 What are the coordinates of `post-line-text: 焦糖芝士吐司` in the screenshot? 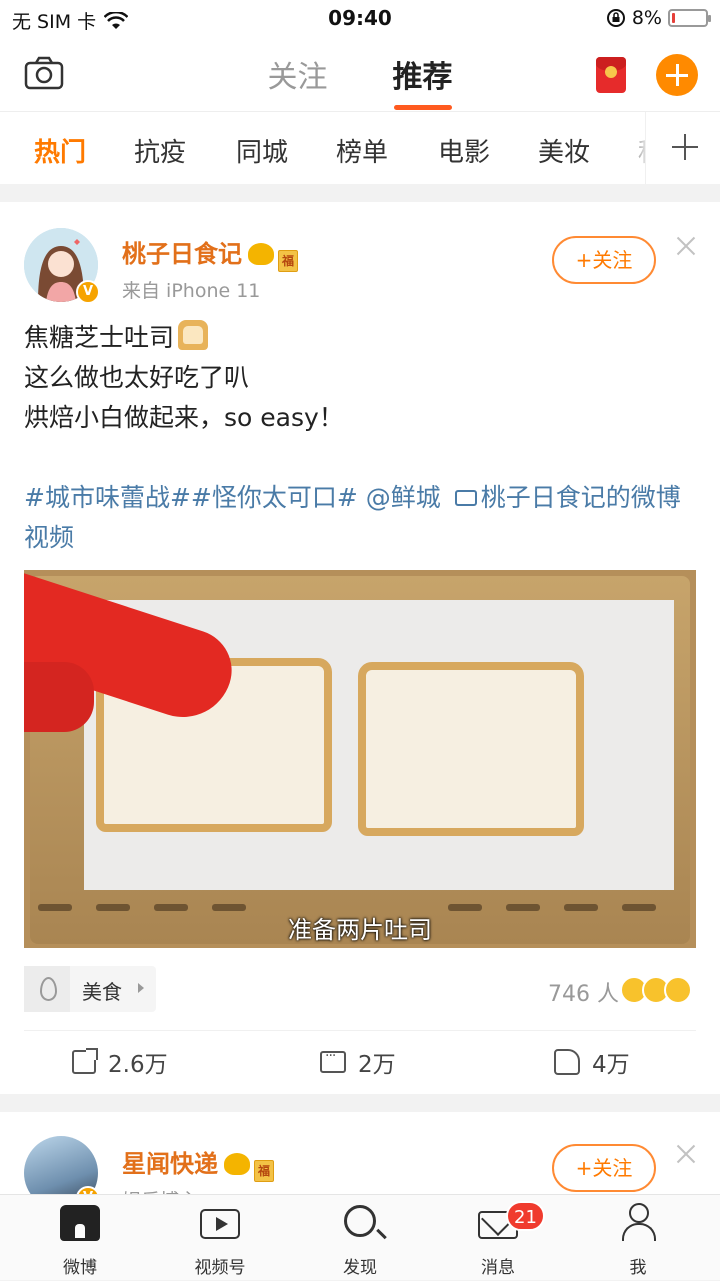 It's located at (99, 337).